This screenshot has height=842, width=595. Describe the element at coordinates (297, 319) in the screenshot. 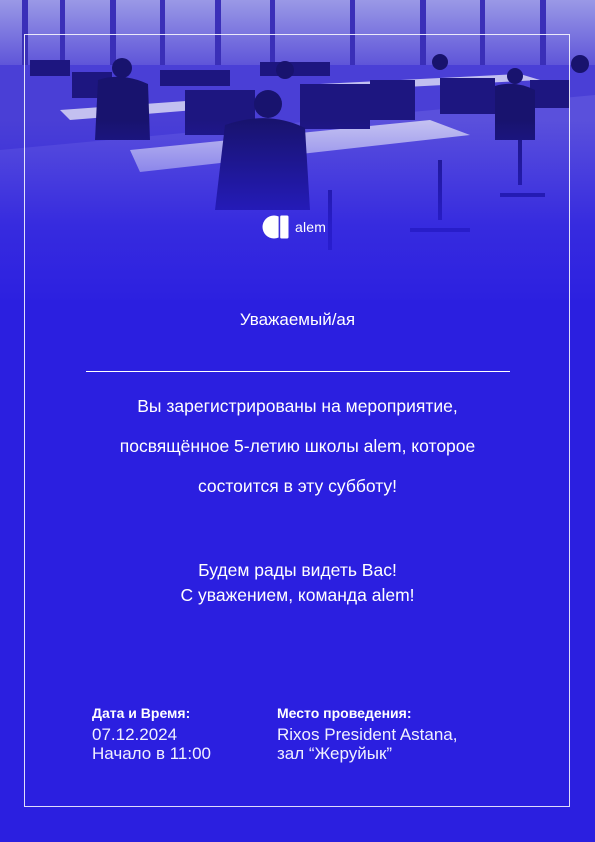

I see `greeting: Уважаемый/ая` at that location.